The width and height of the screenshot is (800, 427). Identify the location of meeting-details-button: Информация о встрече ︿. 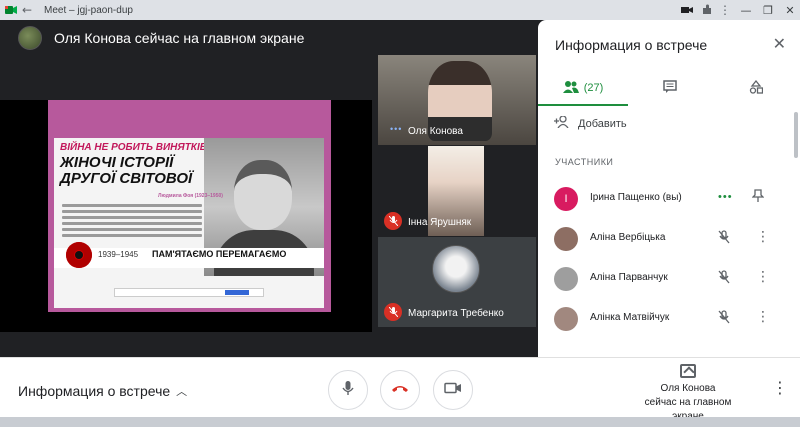
(102, 391).